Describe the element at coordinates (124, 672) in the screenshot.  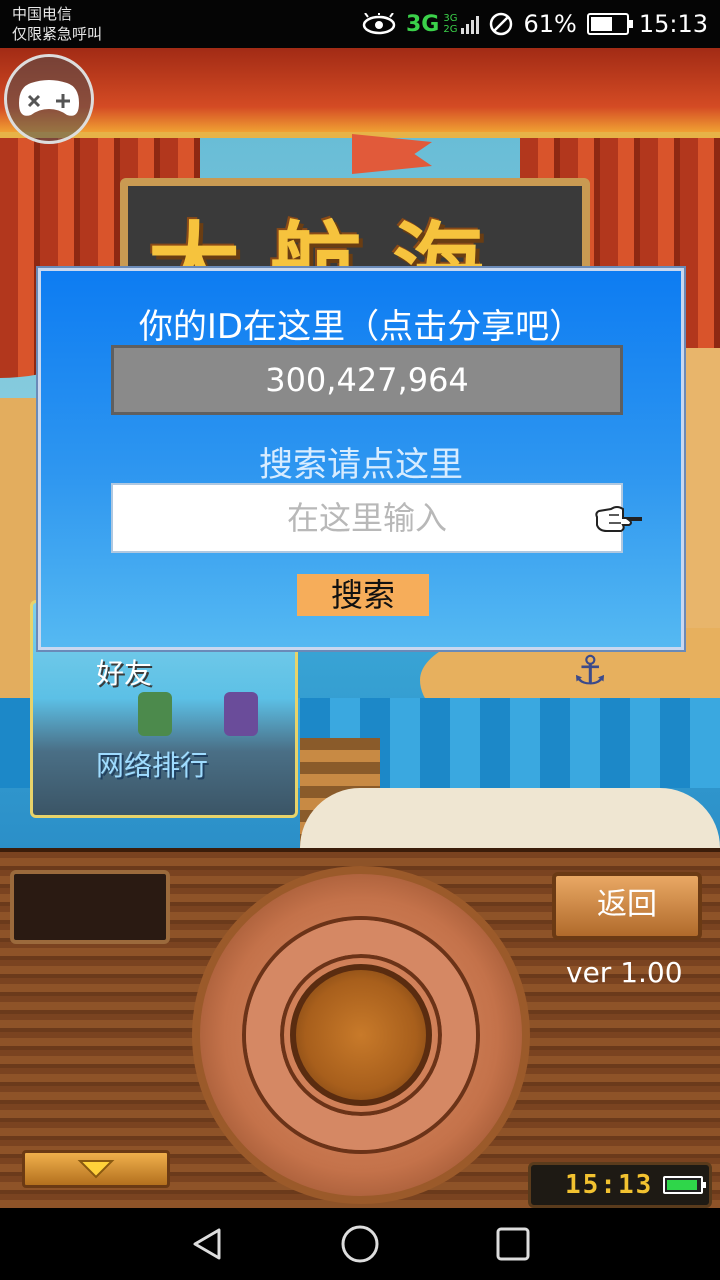
I see `friends-label: 好友` at that location.